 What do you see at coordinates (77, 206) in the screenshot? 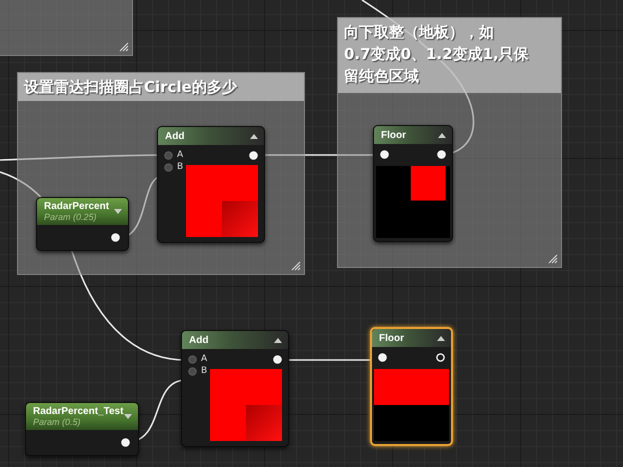
I see `node-title: RadarPercent` at bounding box center [77, 206].